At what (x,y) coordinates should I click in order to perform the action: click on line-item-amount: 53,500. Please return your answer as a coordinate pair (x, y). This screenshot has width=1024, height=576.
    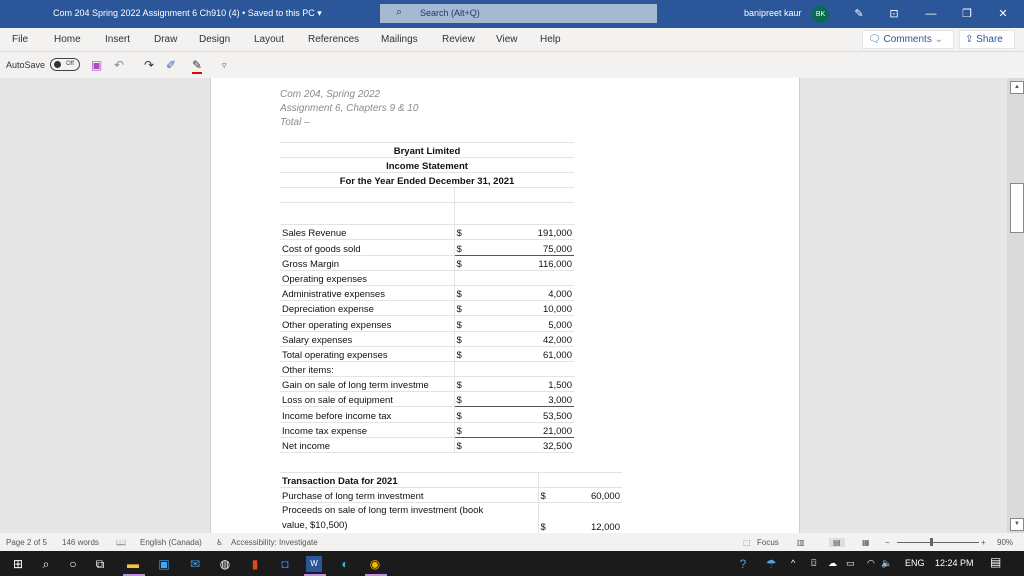
    Looking at the image, I should click on (534, 414).